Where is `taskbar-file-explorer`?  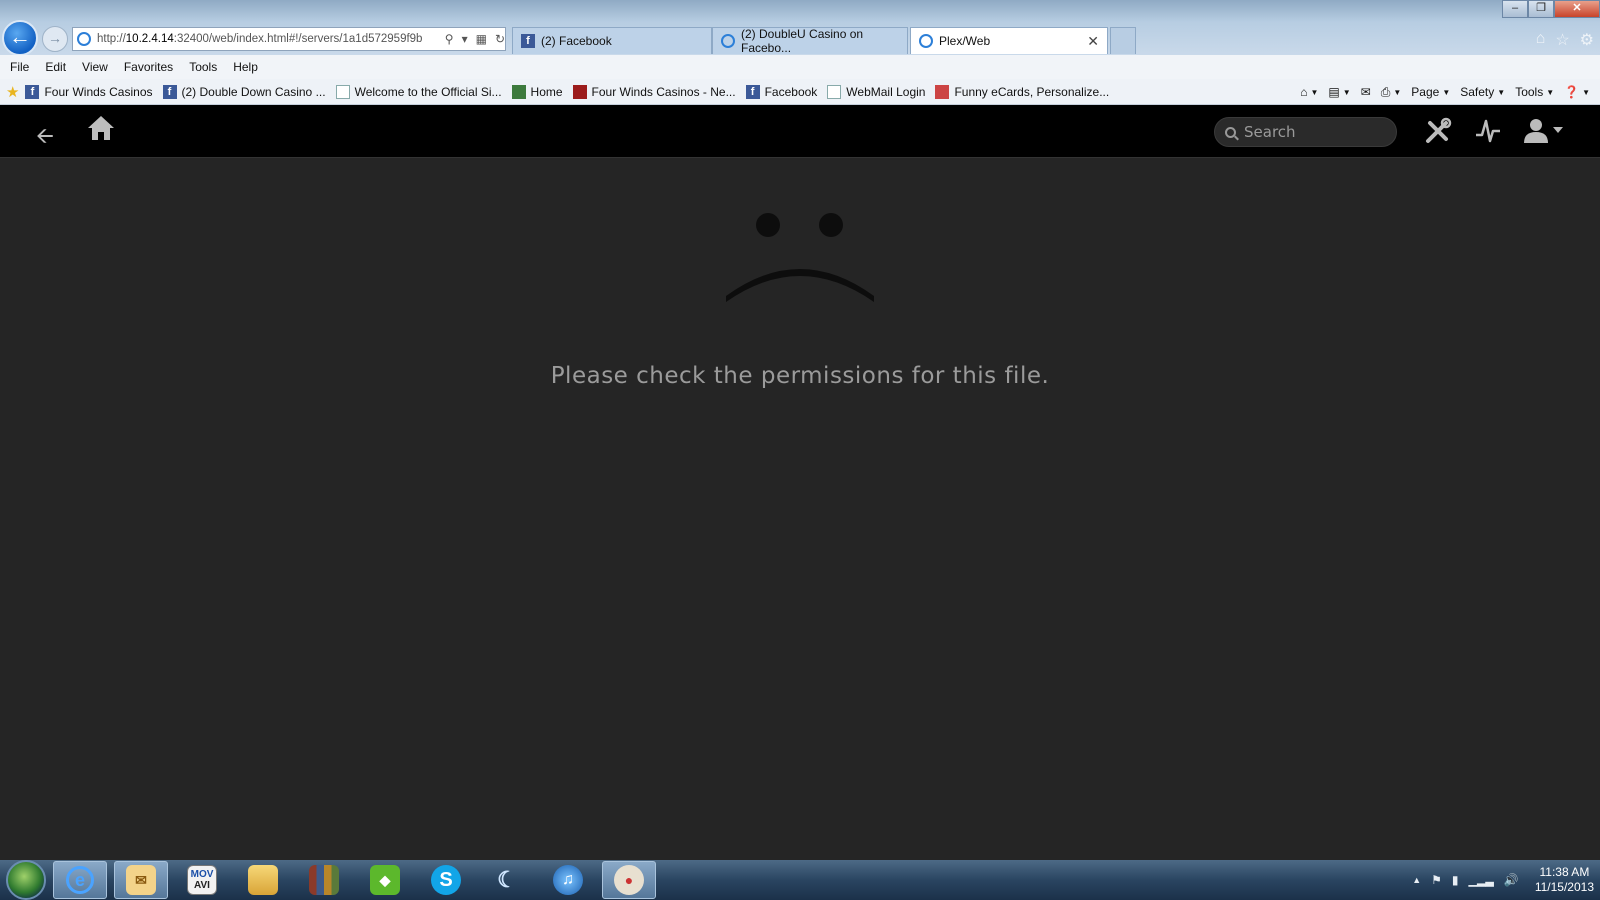
taskbar-file-explorer is located at coordinates (263, 880).